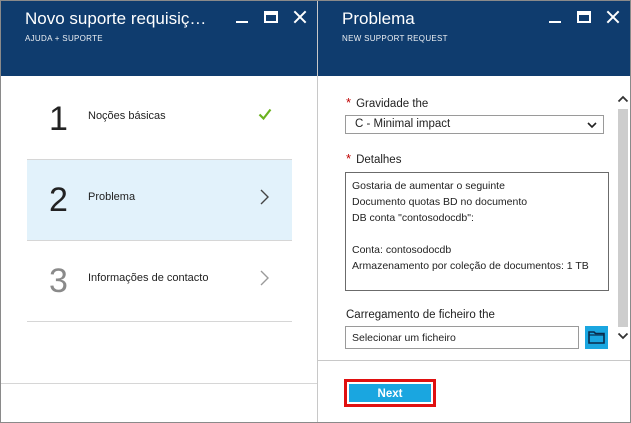 The image size is (631, 423). Describe the element at coordinates (148, 278) in the screenshot. I see `step-label: Informações de contacto` at that location.